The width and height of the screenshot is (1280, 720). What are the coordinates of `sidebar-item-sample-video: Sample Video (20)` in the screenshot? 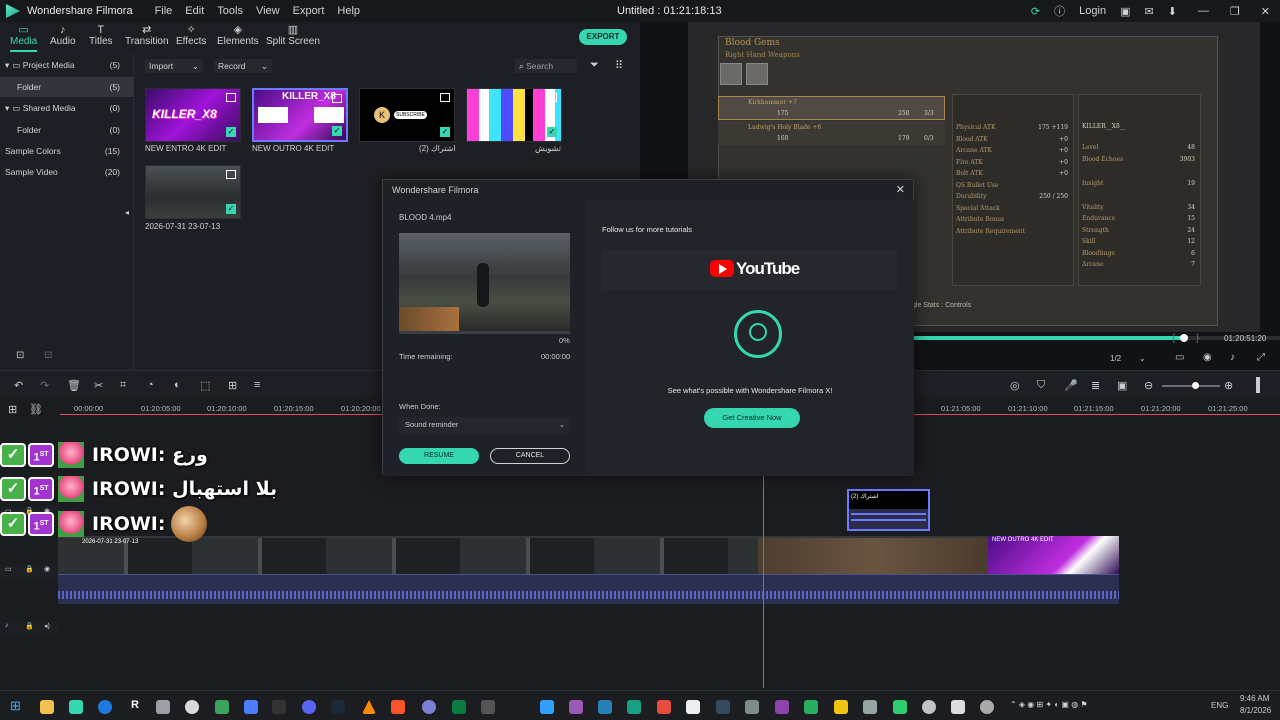 It's located at (67, 172).